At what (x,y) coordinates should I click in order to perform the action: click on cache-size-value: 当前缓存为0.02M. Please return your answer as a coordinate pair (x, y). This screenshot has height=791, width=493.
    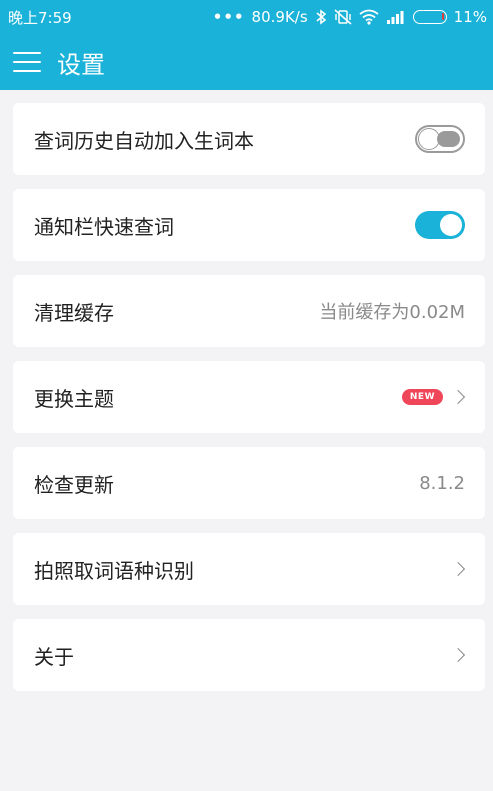
    Looking at the image, I should click on (392, 312).